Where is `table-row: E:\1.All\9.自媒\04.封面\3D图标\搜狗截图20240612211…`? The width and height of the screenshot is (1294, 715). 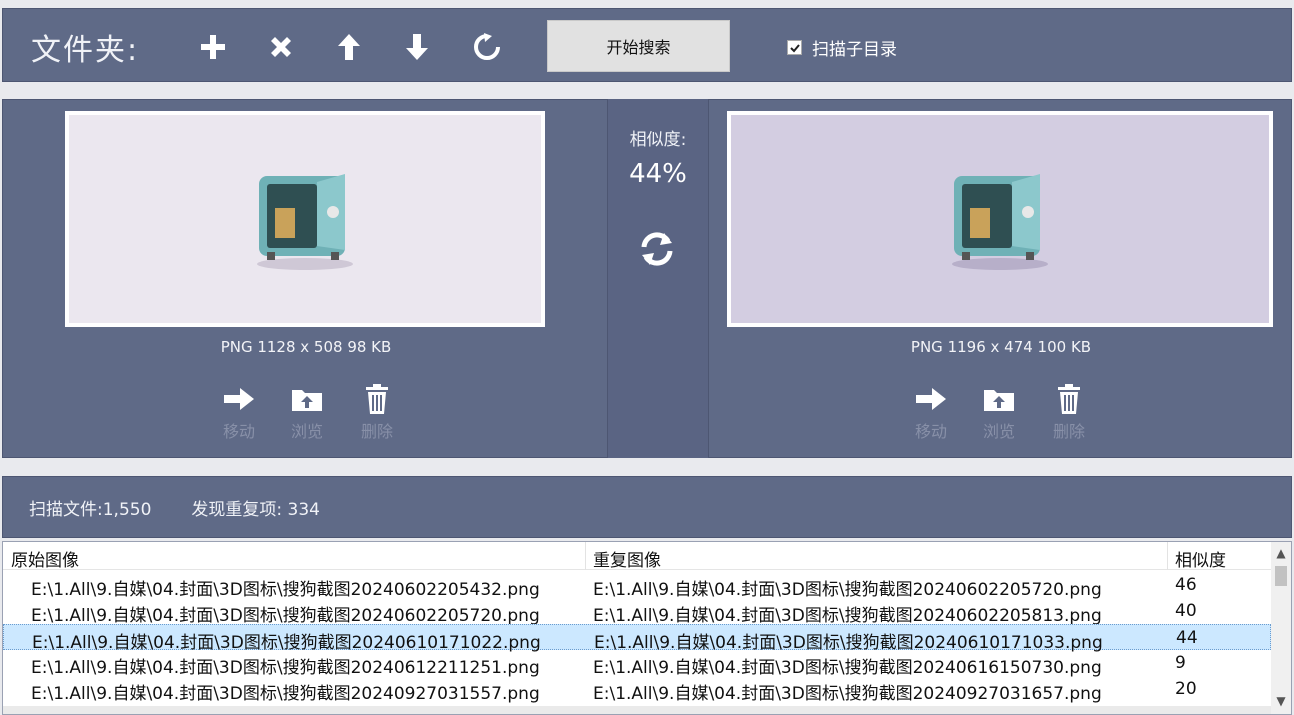 table-row: E:\1.All\9.自媒\04.封面\3D图标\搜狗截图20240612211… is located at coordinates (637, 664).